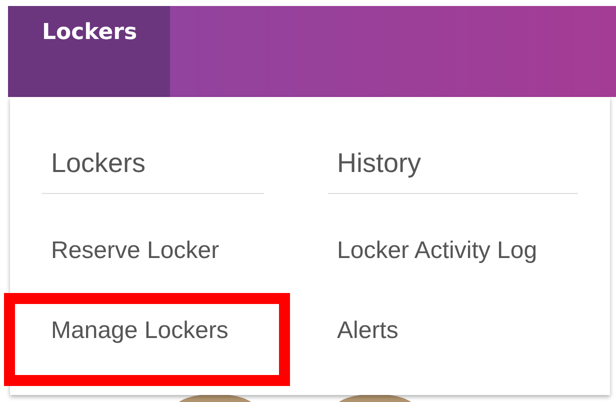  Describe the element at coordinates (453, 171) in the screenshot. I see `column-heading: History` at that location.